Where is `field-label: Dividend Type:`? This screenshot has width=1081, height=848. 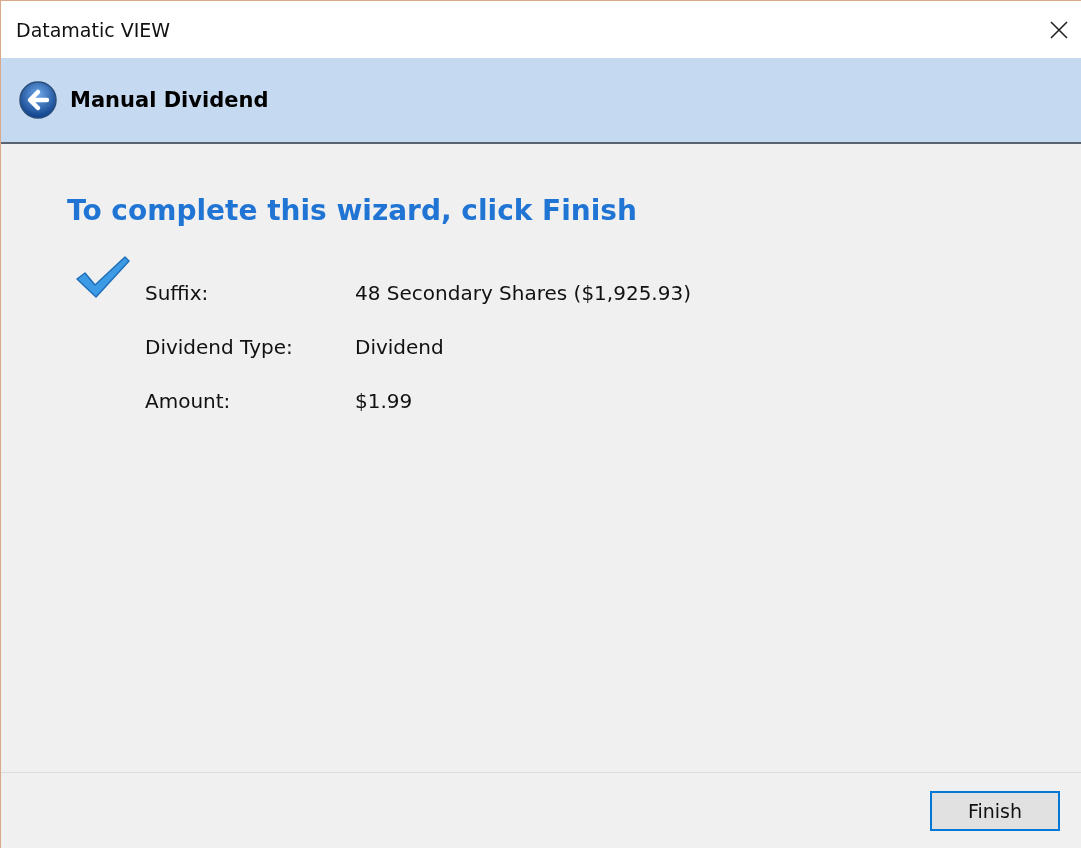 field-label: Dividend Type: is located at coordinates (219, 347).